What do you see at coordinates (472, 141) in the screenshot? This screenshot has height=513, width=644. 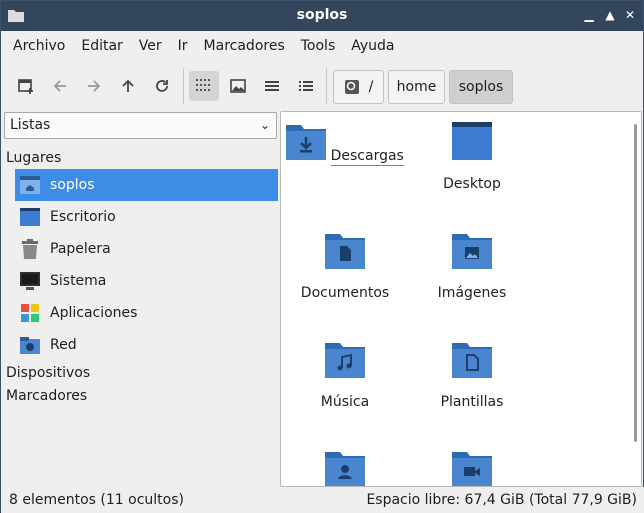 I see `desktop-folder-icon` at bounding box center [472, 141].